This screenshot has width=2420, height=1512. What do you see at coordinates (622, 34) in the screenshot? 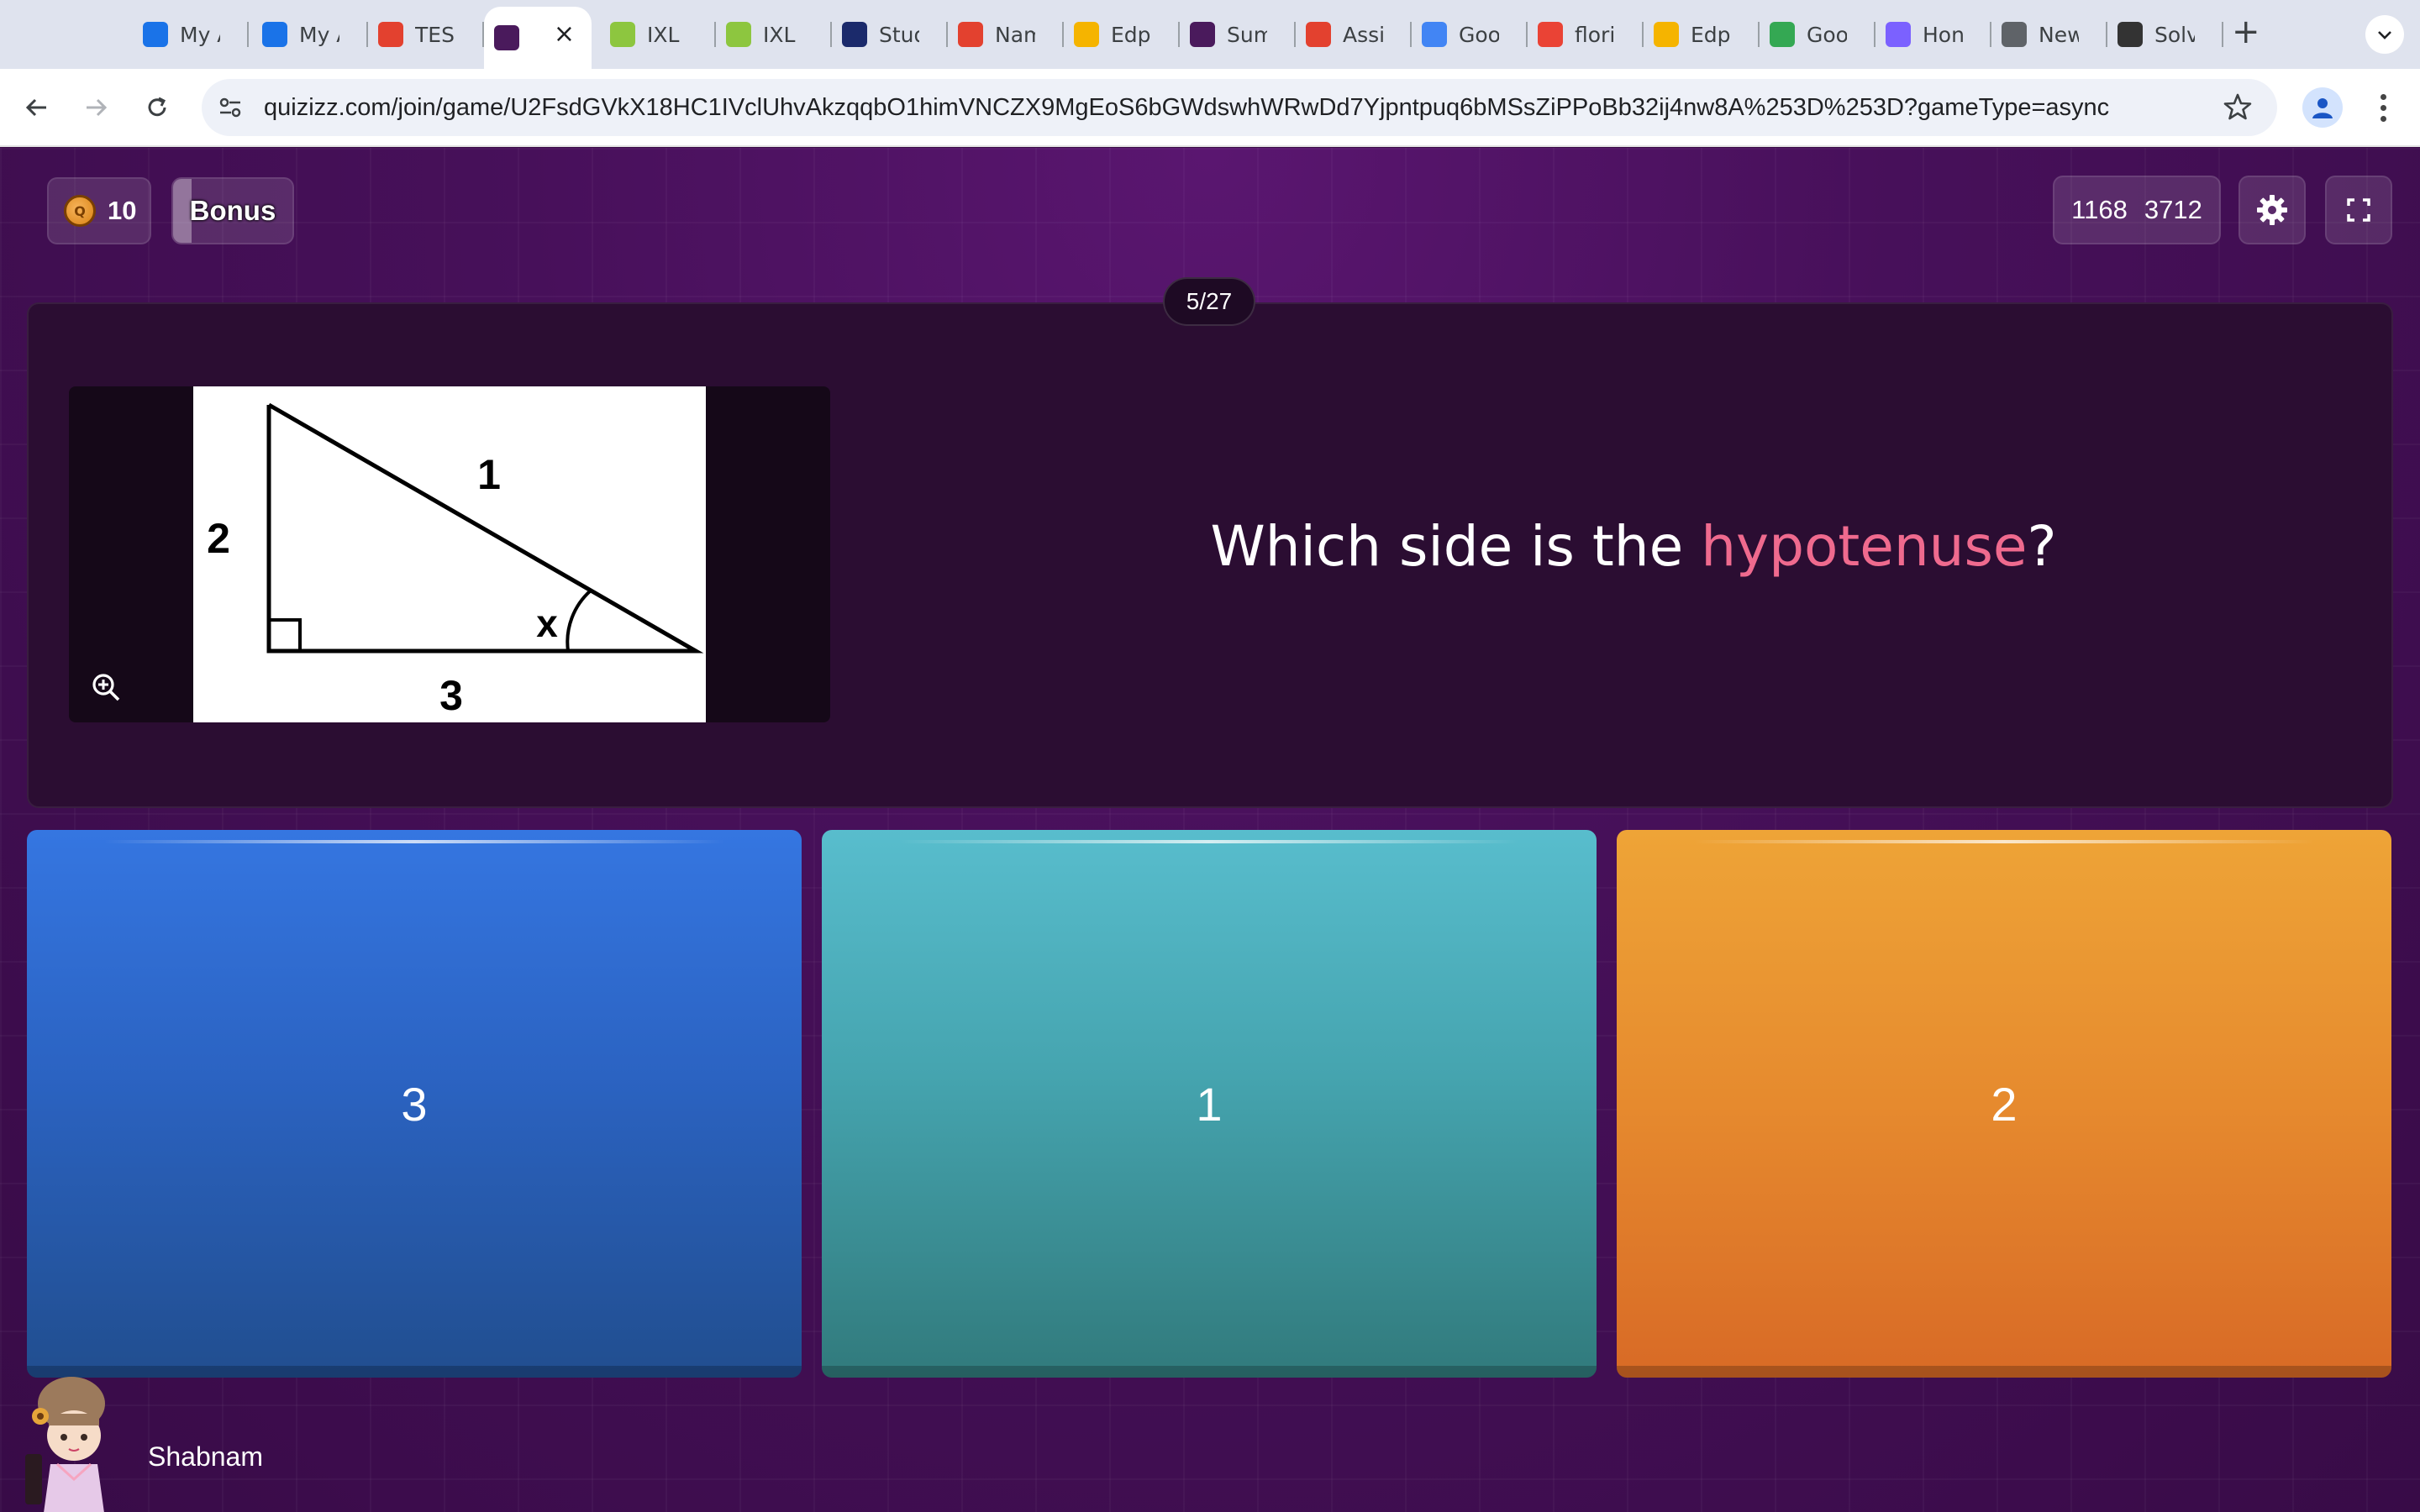
I see `ixl-icon` at bounding box center [622, 34].